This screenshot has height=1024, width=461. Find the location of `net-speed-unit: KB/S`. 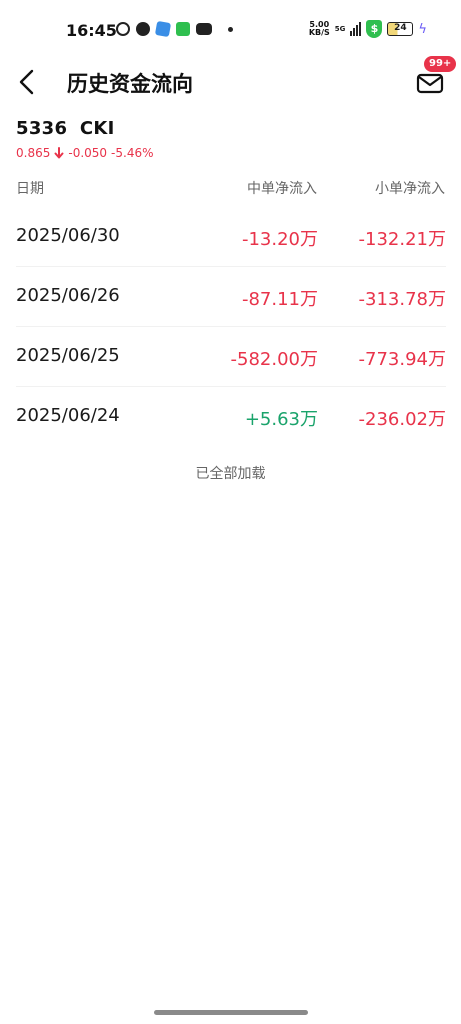

net-speed-unit: KB/S is located at coordinates (319, 32).